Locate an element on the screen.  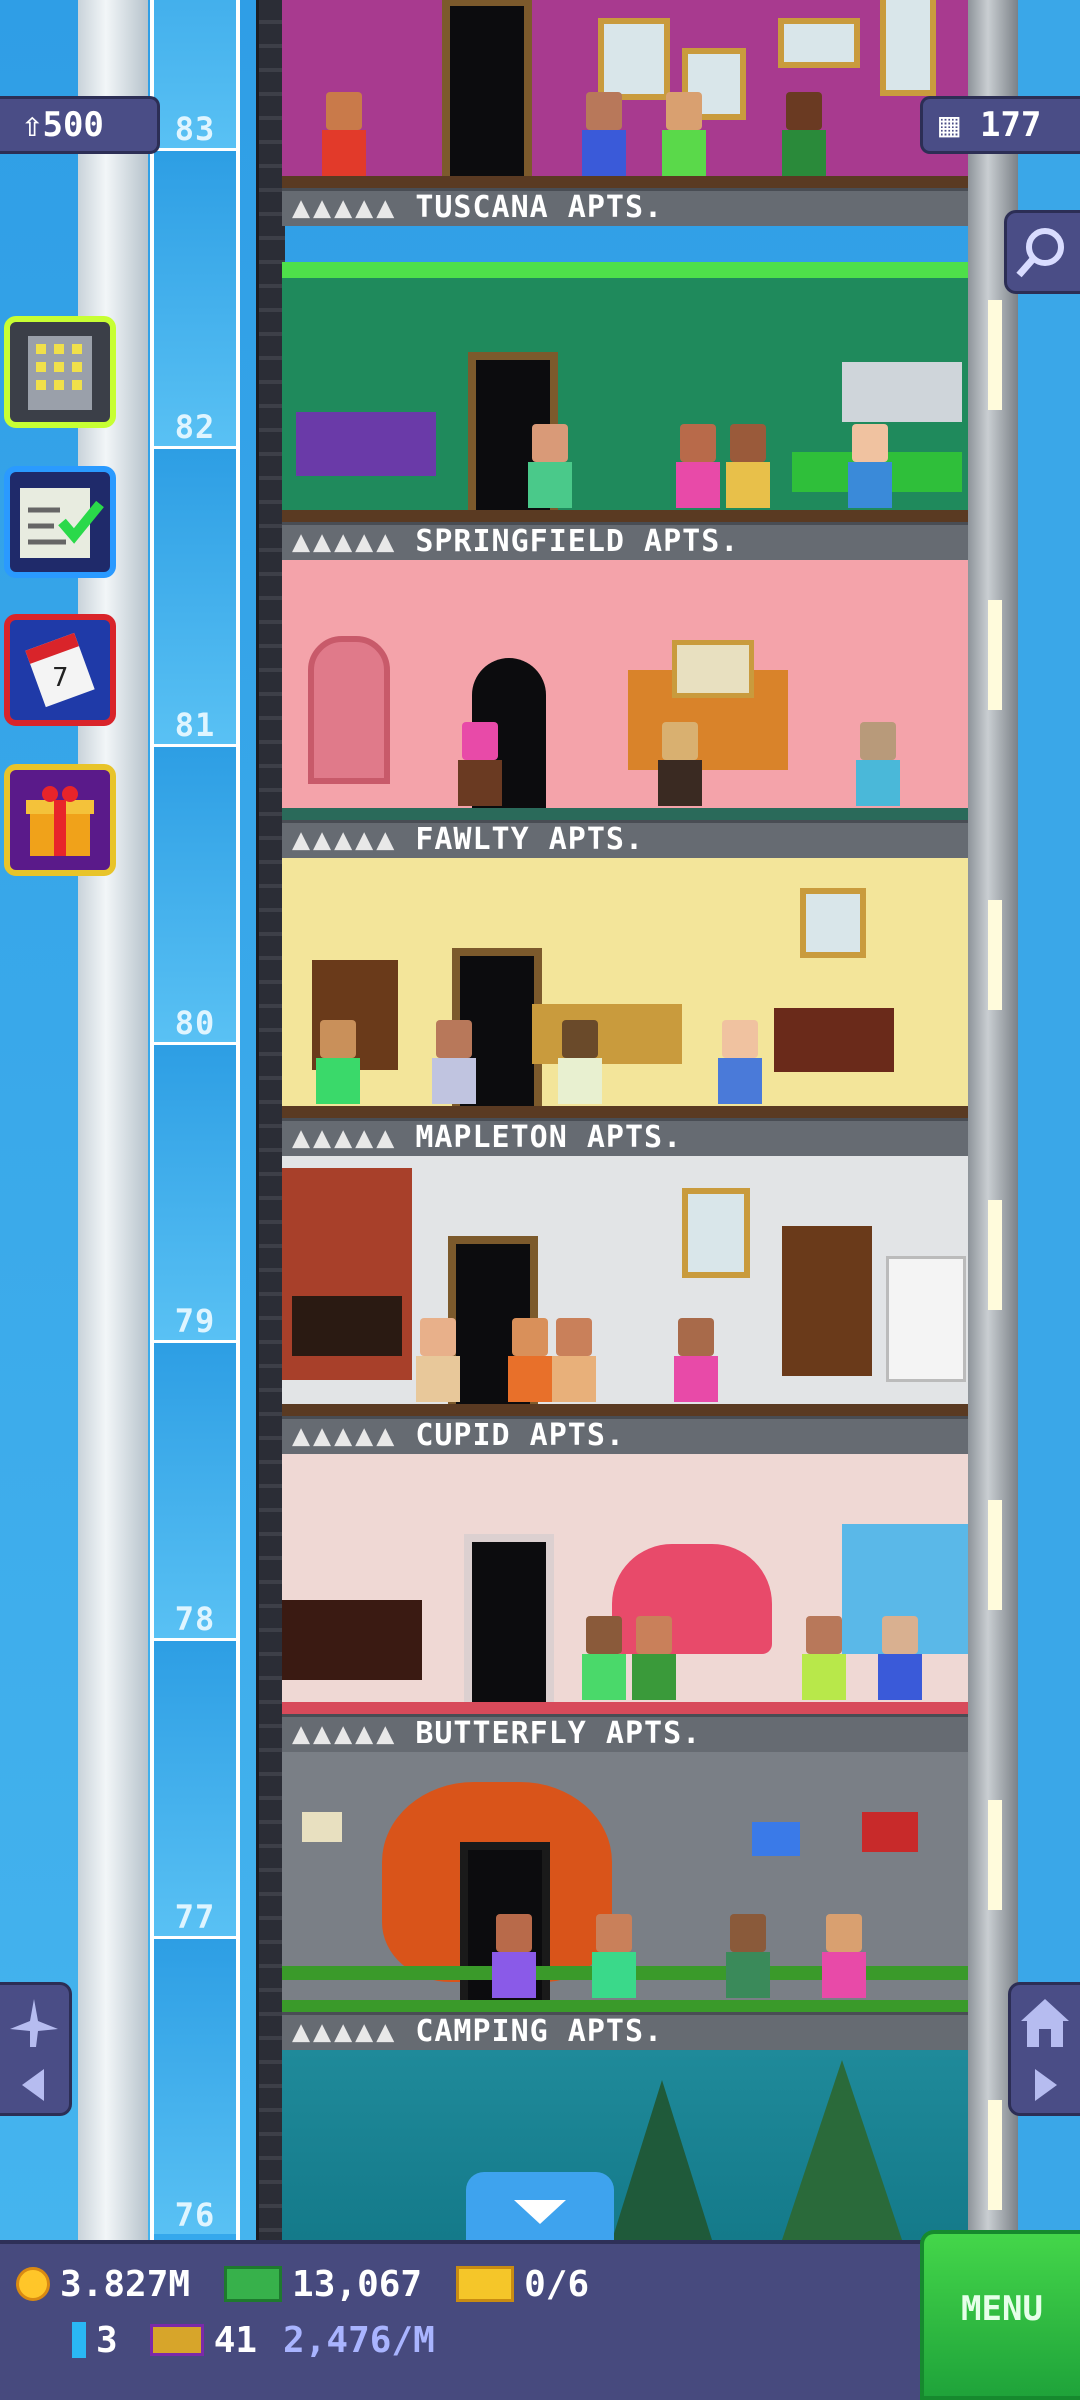
cash-icon is located at coordinates (253, 2284).